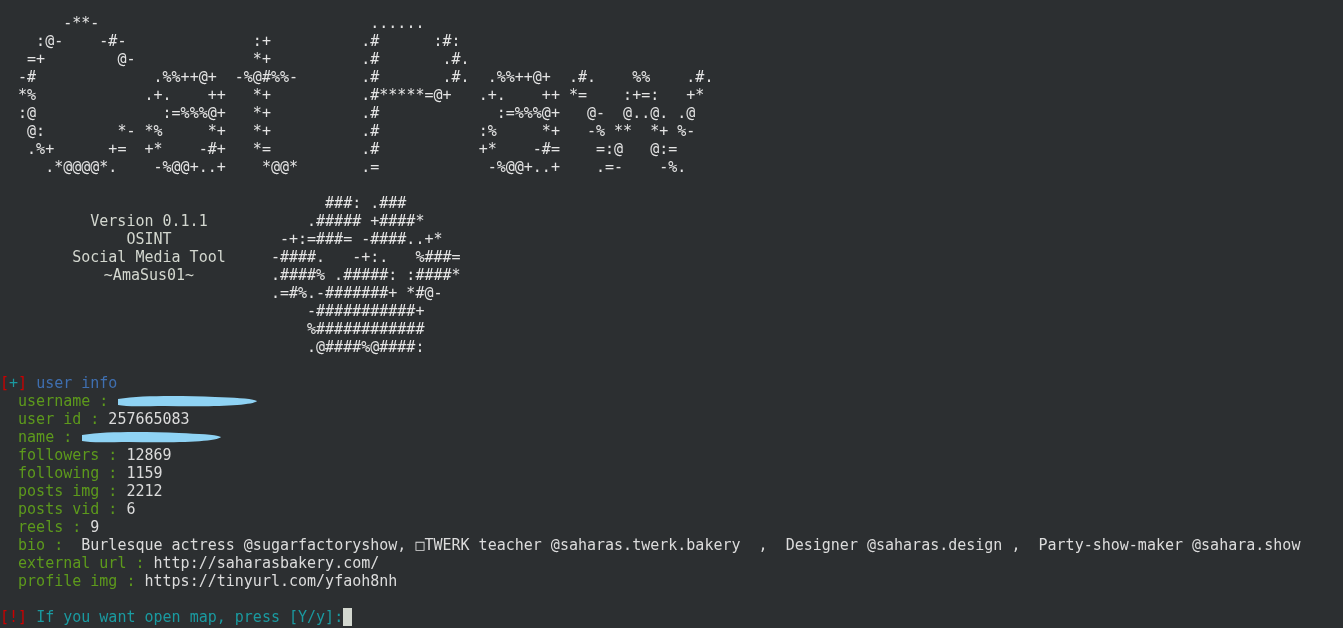  What do you see at coordinates (149, 419) in the screenshot?
I see `field-value: 257665083` at bounding box center [149, 419].